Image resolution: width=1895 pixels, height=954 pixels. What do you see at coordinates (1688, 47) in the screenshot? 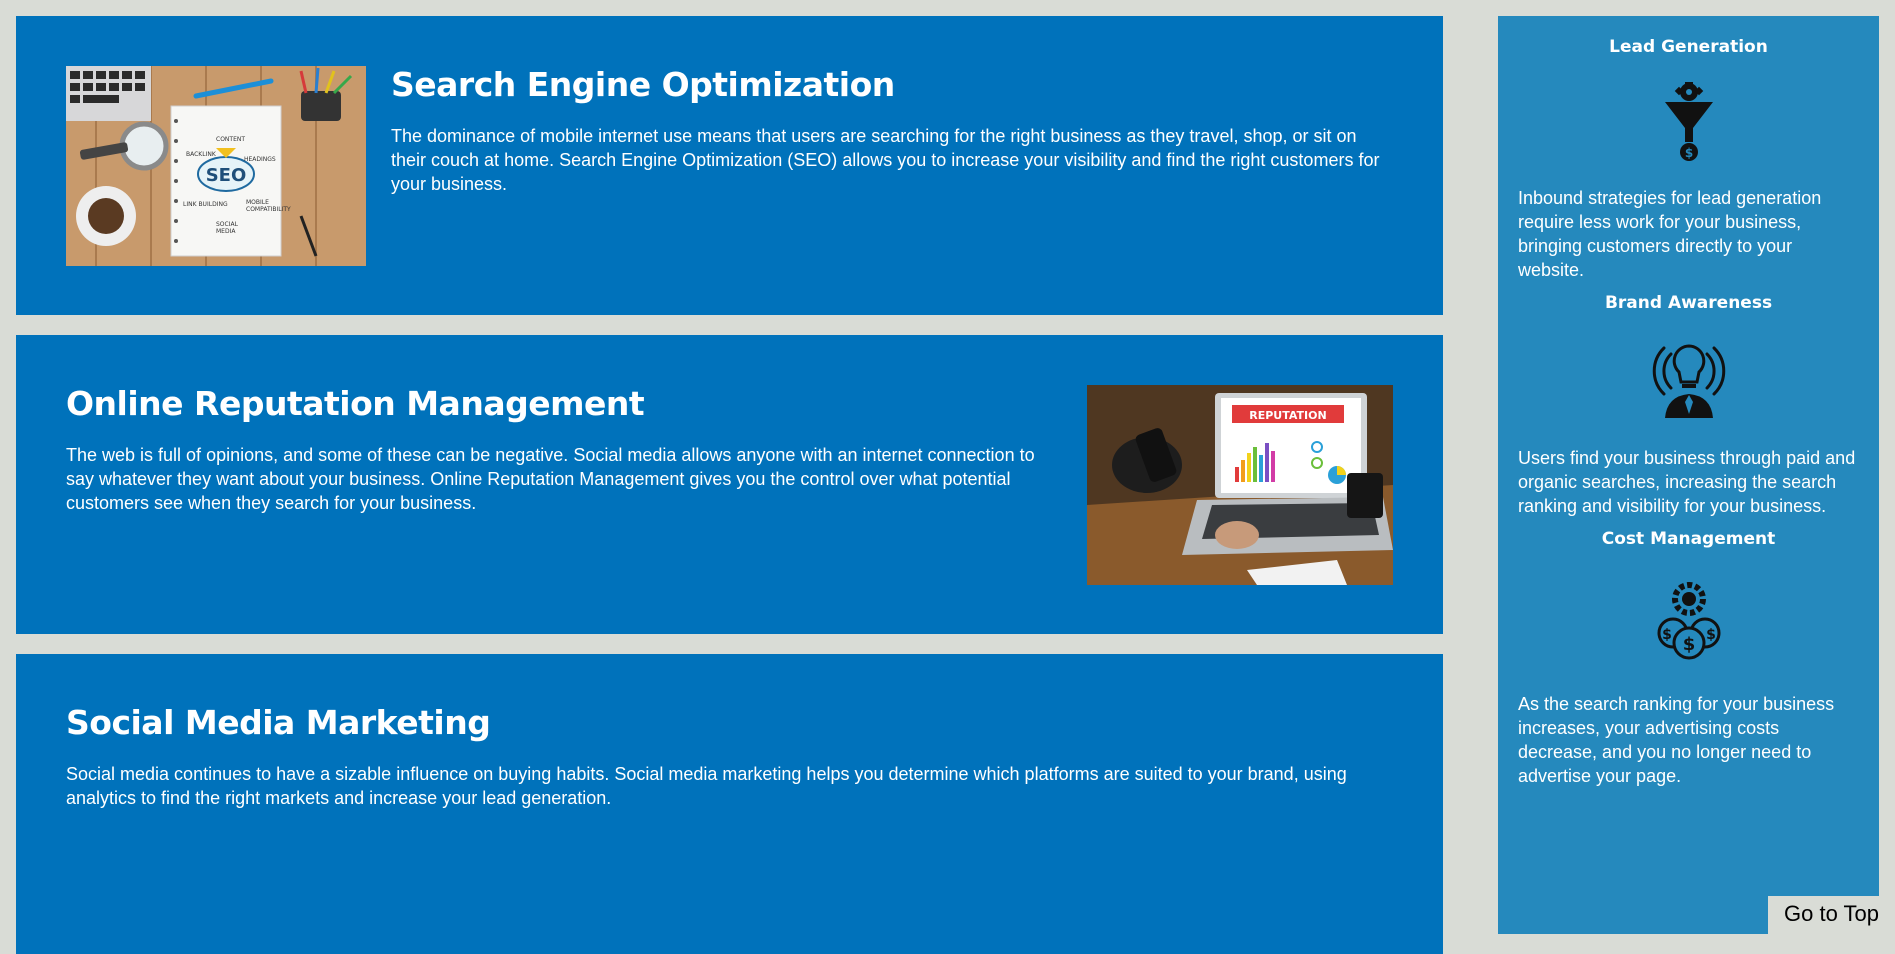
I see `benefit-title: Lead Generation` at bounding box center [1688, 47].